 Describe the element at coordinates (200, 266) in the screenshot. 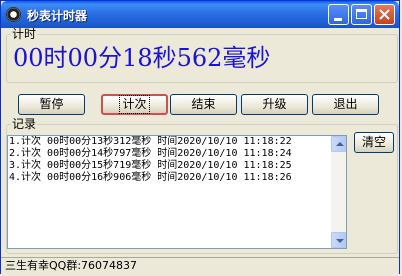

I see `status-bar: 三生有幸QQ群:76074837` at that location.